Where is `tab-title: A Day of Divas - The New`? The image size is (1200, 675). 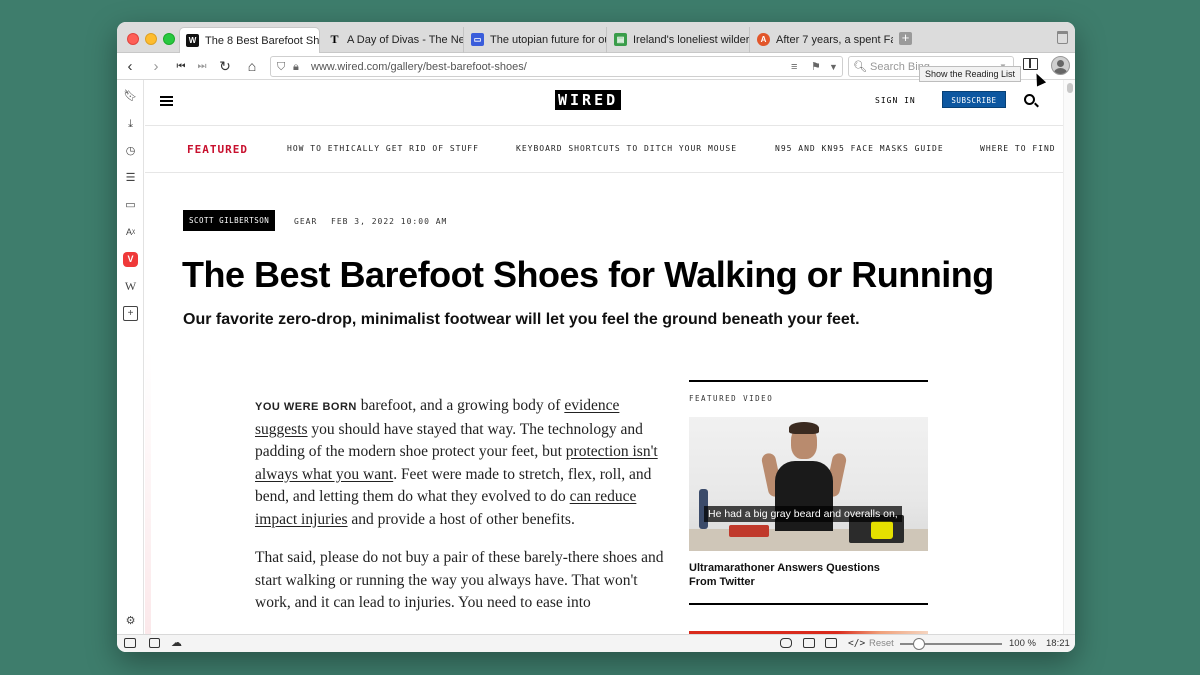
tab-title: A Day of Divas - The New is located at coordinates (405, 40).